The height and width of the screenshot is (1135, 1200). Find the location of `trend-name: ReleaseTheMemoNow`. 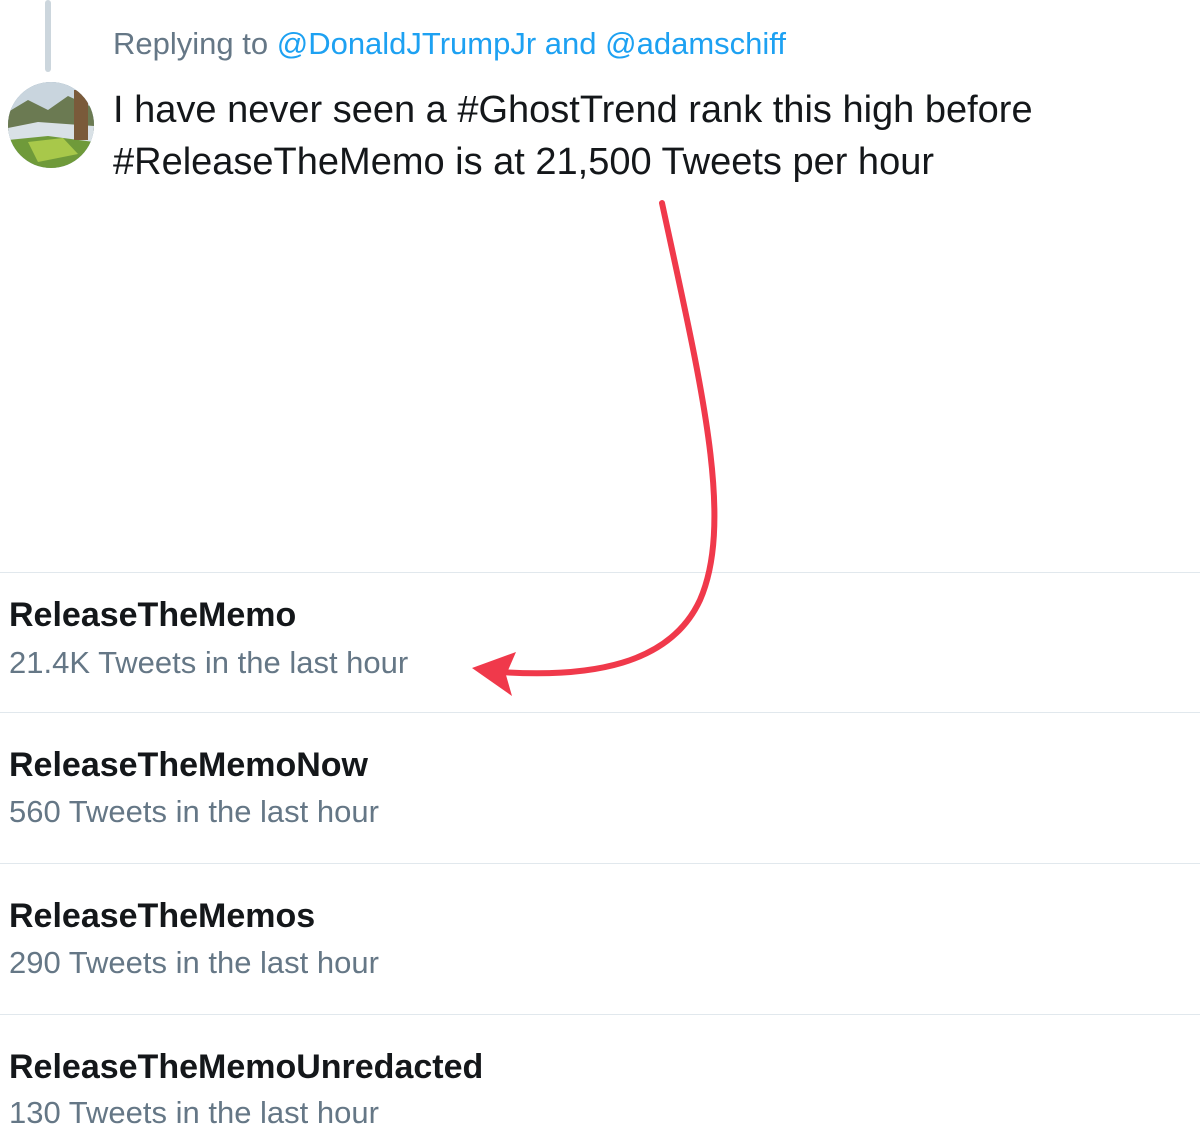

trend-name: ReleaseTheMemoNow is located at coordinates (188, 765).